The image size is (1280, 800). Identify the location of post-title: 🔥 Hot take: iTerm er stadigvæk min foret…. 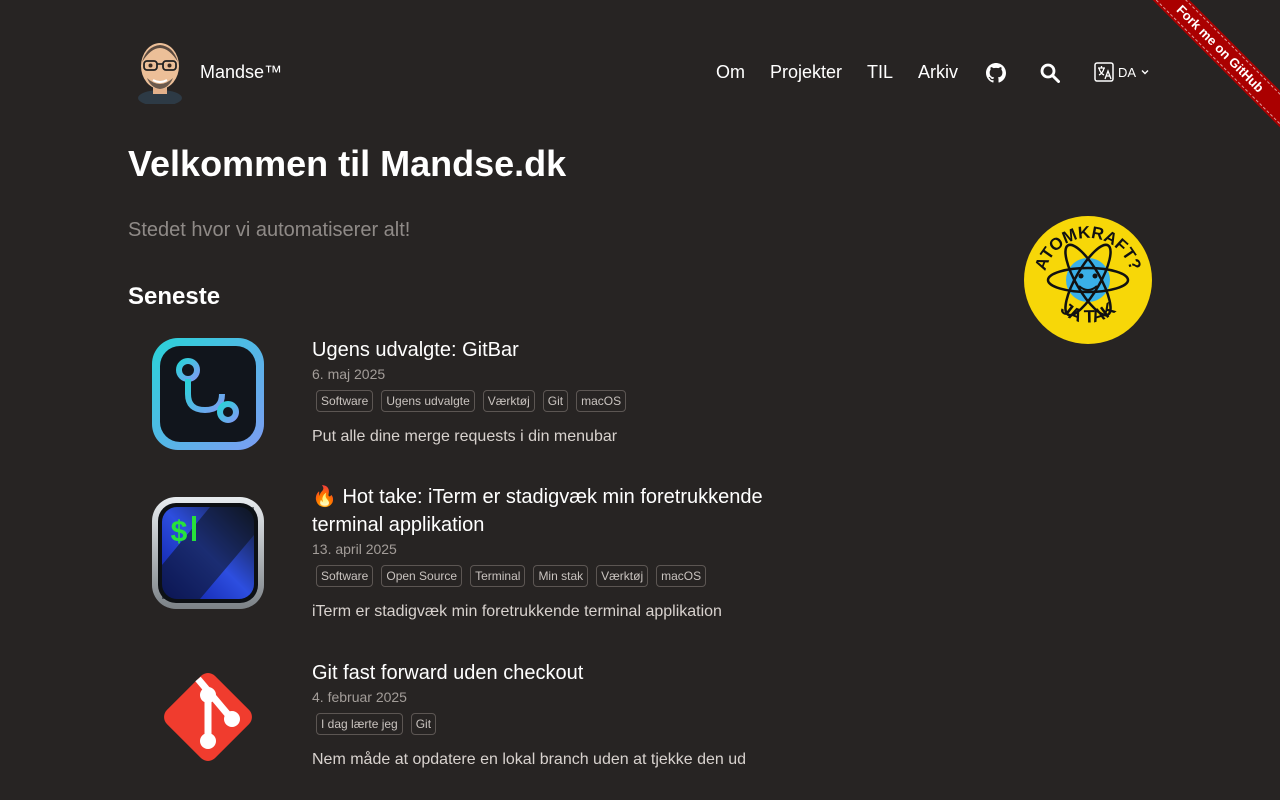
(547, 511).